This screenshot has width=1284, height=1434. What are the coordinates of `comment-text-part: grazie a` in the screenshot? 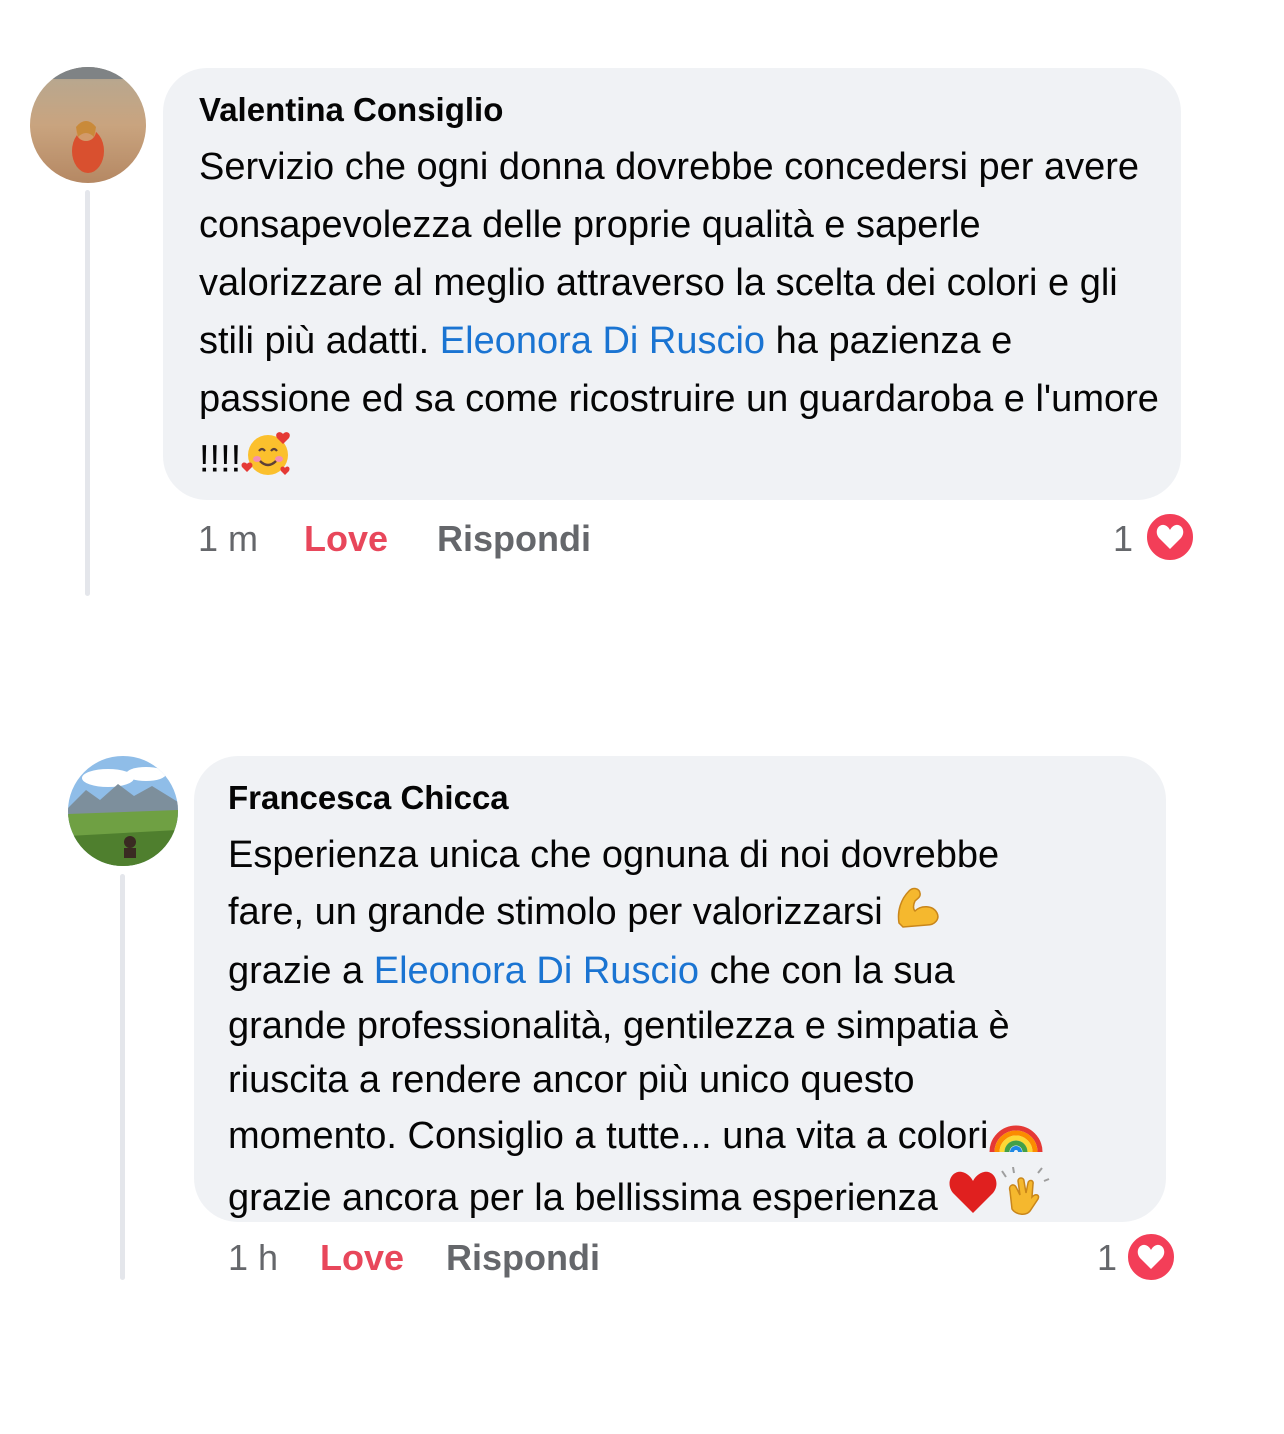 It's located at (301, 971).